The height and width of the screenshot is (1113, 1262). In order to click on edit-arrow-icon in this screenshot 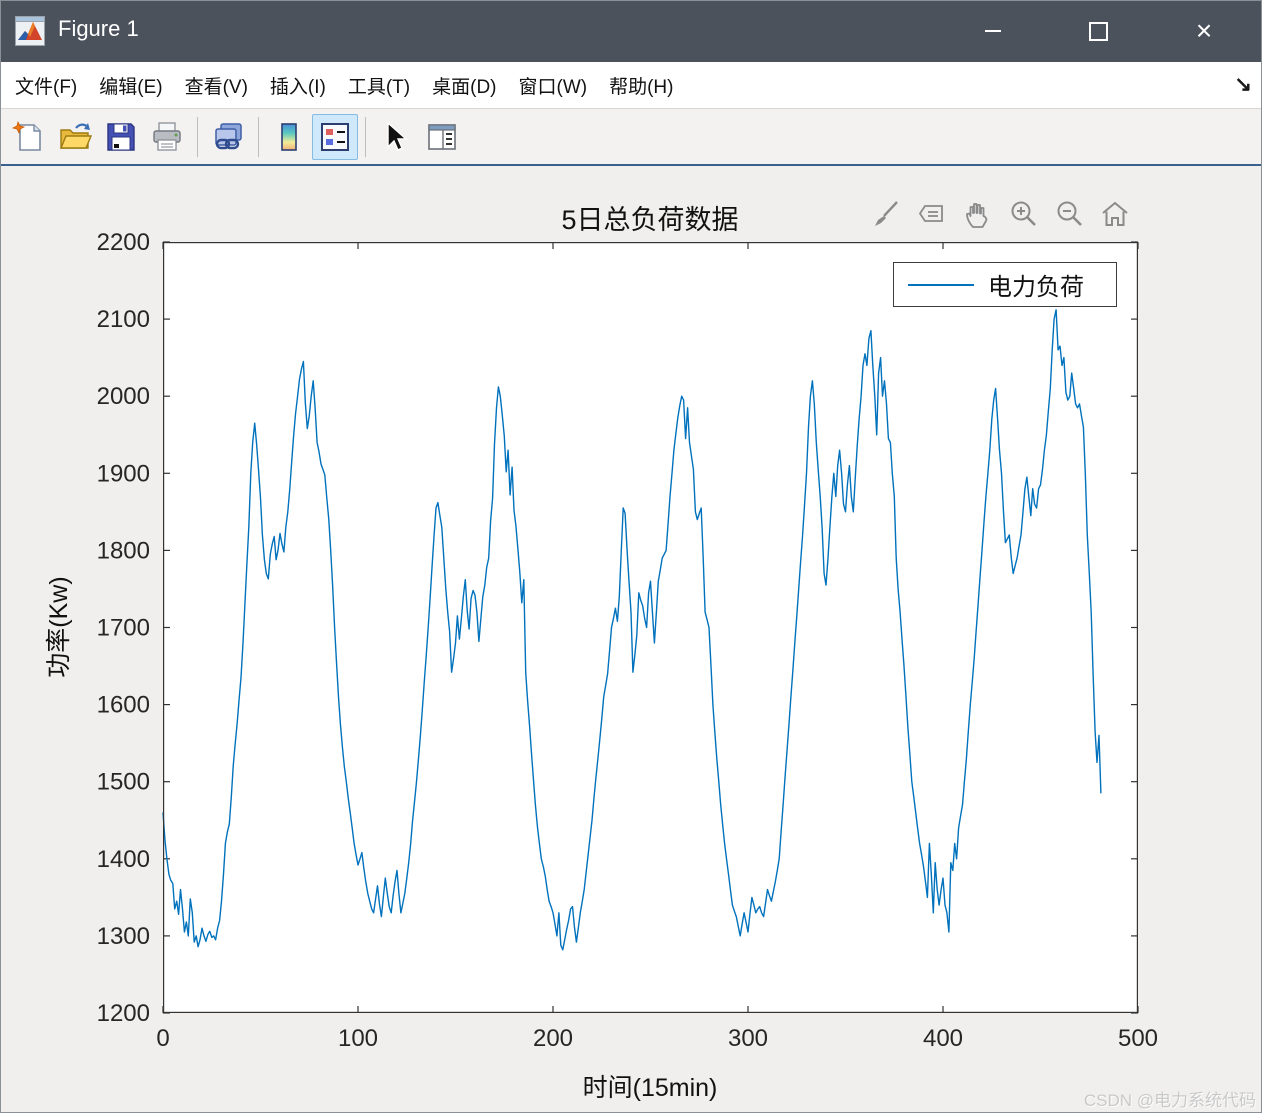, I will do `click(397, 136)`.